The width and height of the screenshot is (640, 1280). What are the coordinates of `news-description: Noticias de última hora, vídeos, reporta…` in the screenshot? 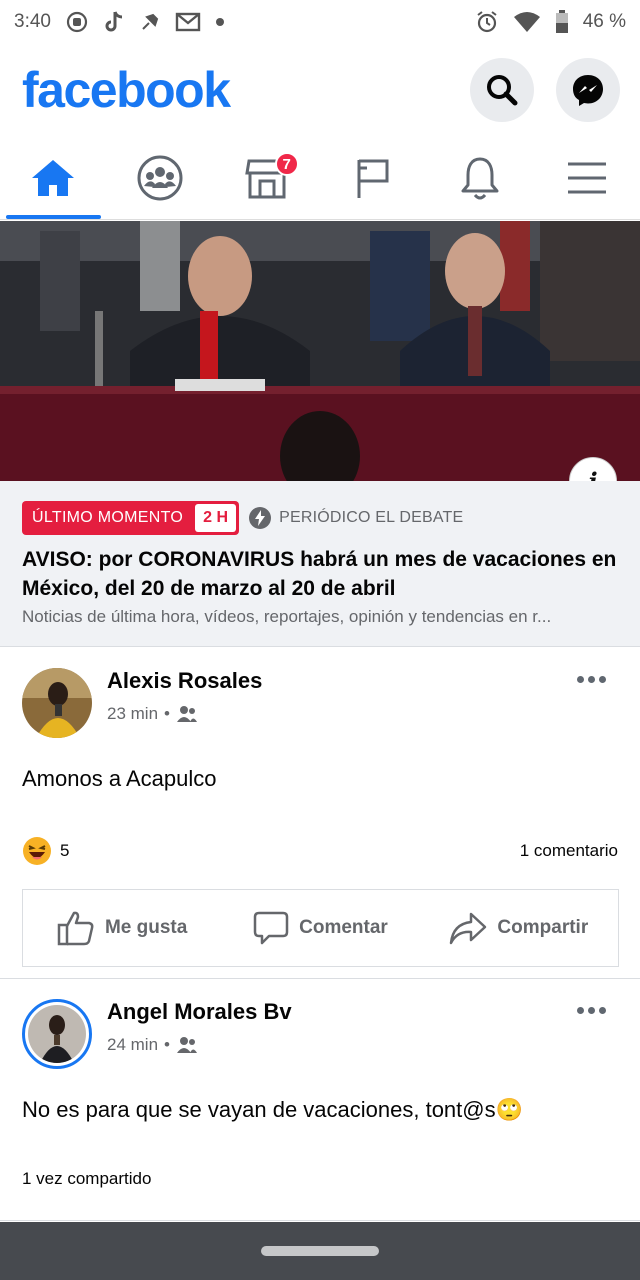 It's located at (287, 616).